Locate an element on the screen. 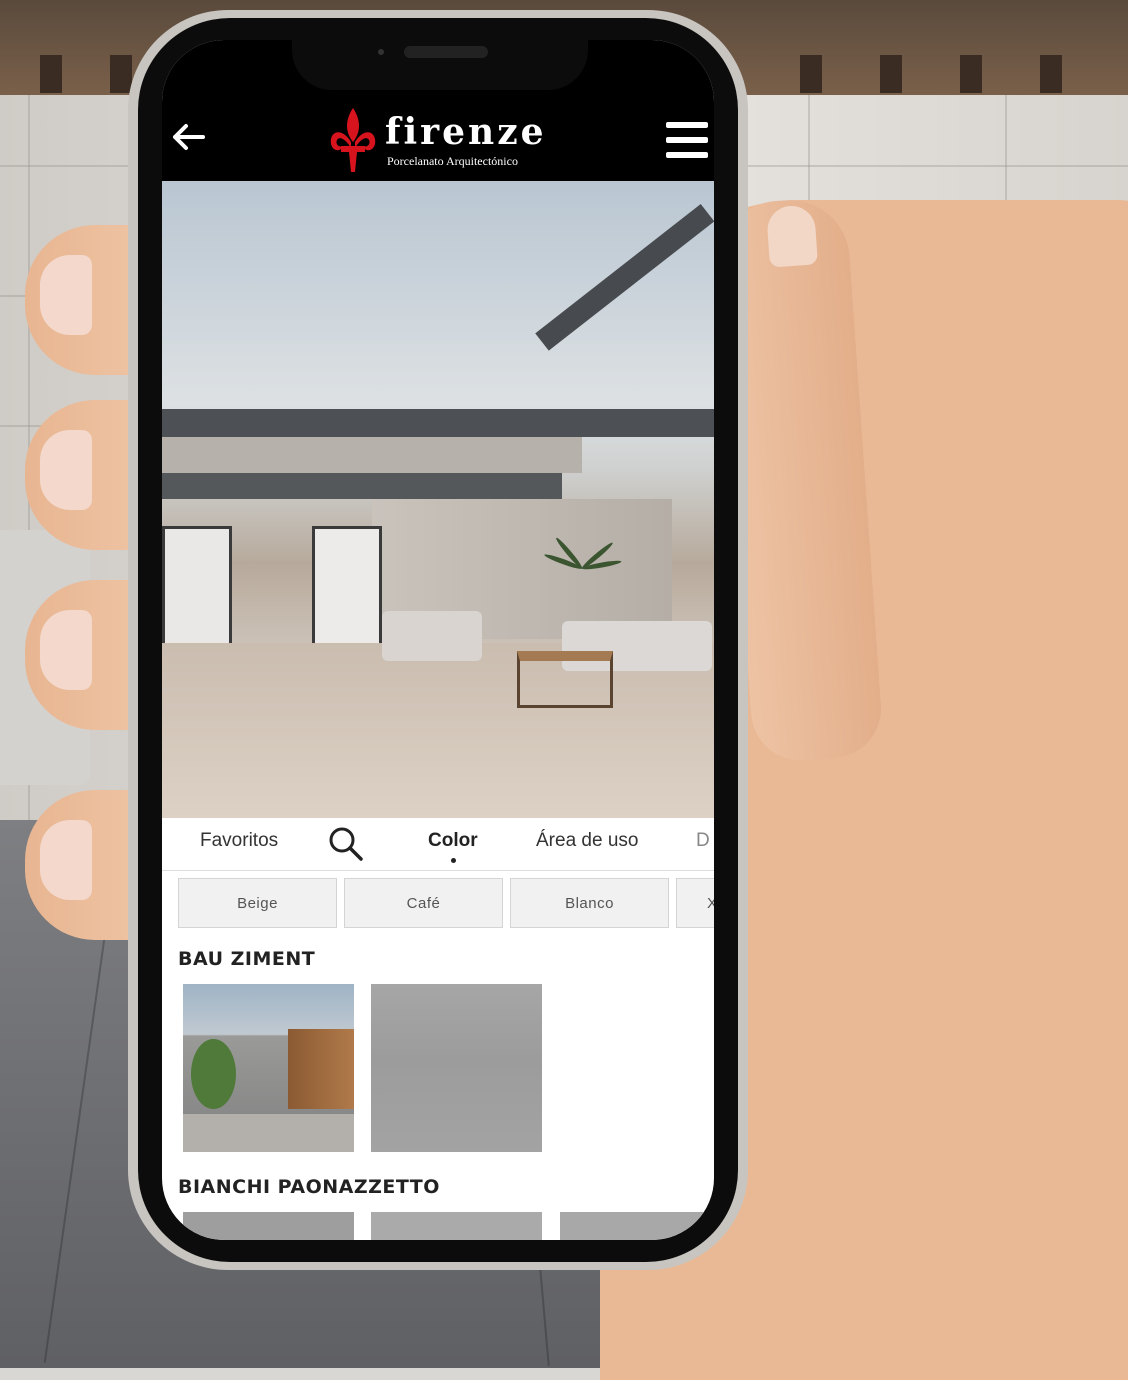 The height and width of the screenshot is (1380, 1128). chip-blanco: Blanco is located at coordinates (589, 903).